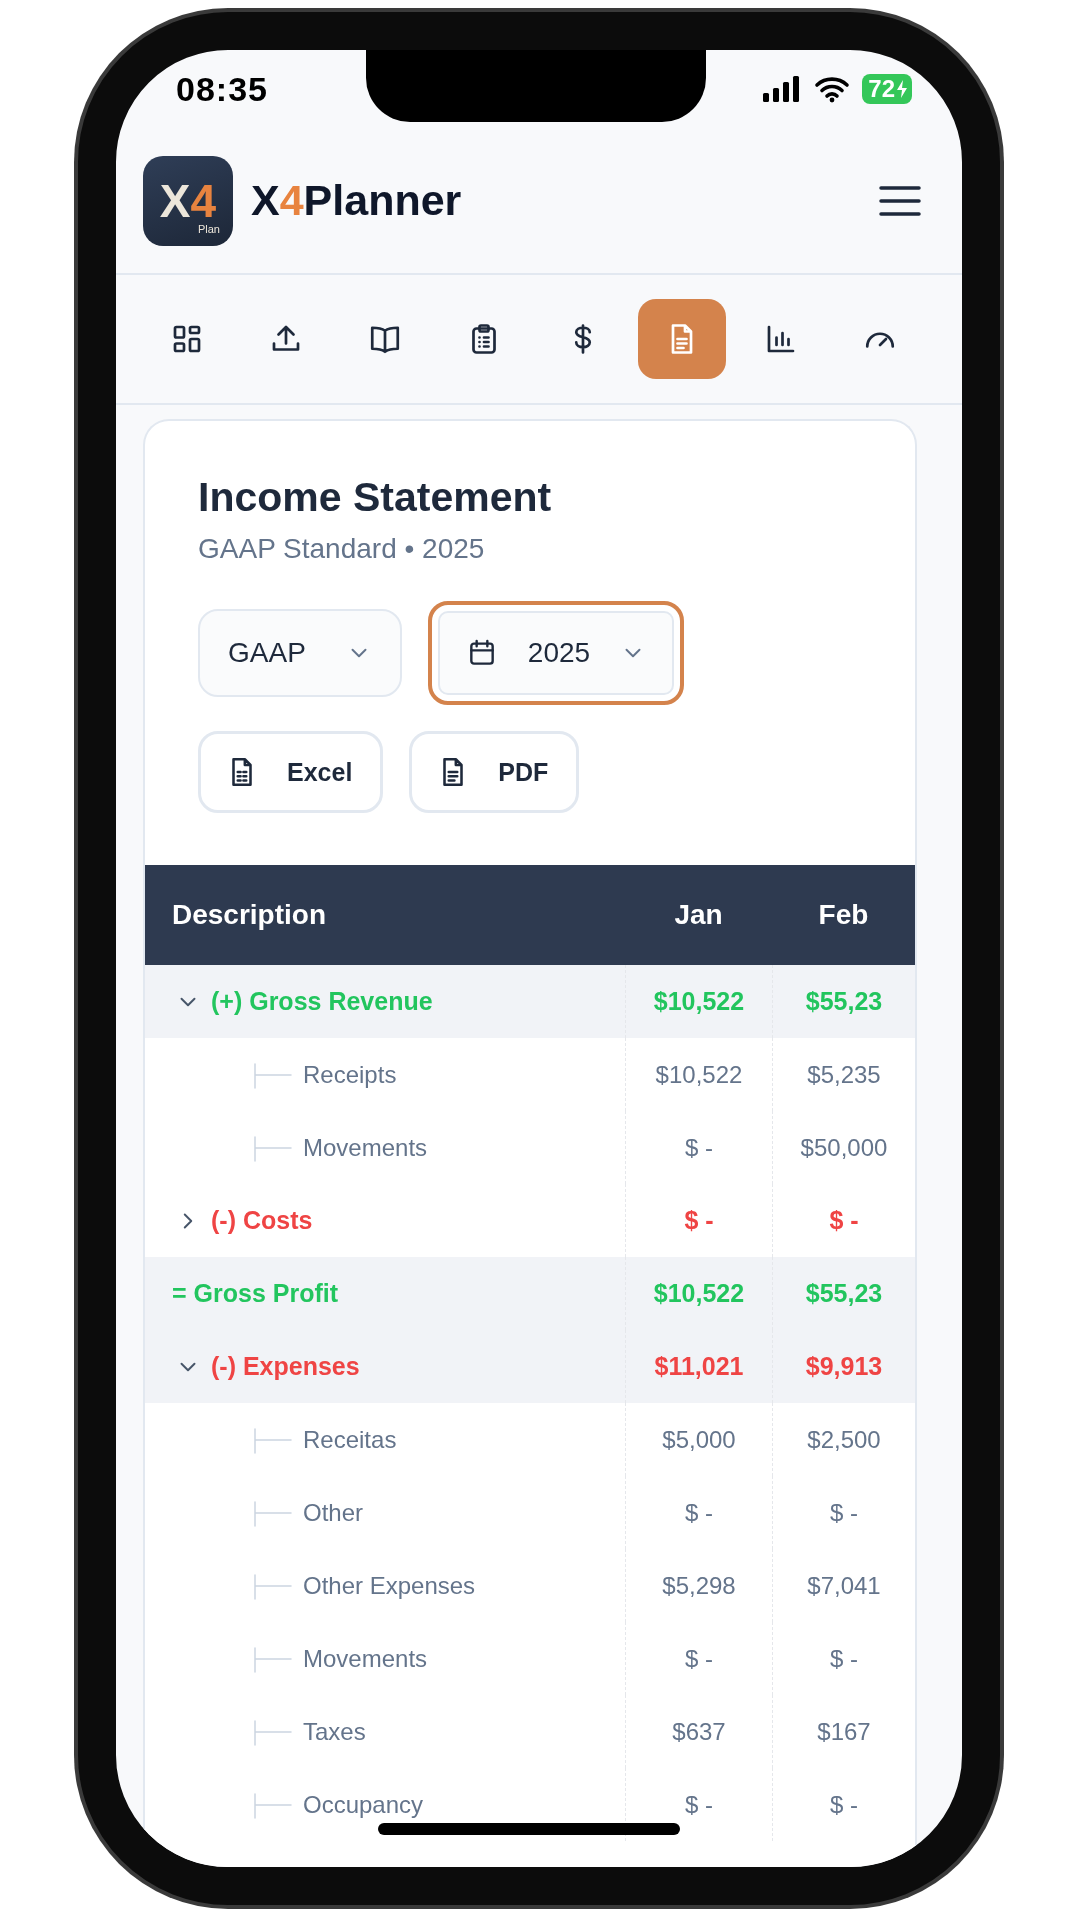  Describe the element at coordinates (350, 1439) in the screenshot. I see `row-label: Receitas` at that location.